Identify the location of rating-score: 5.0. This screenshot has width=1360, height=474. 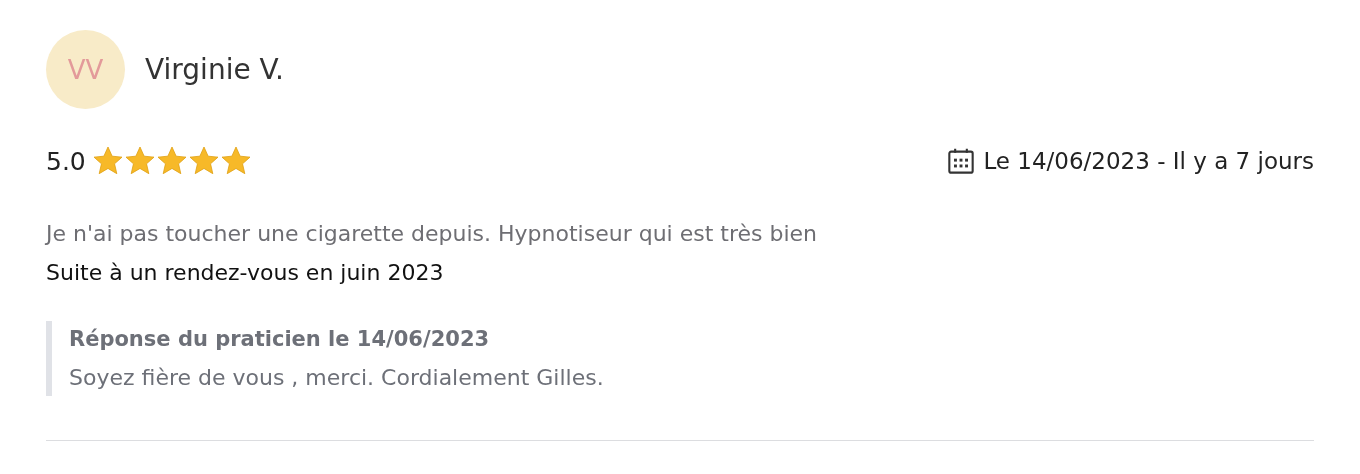
(66, 161).